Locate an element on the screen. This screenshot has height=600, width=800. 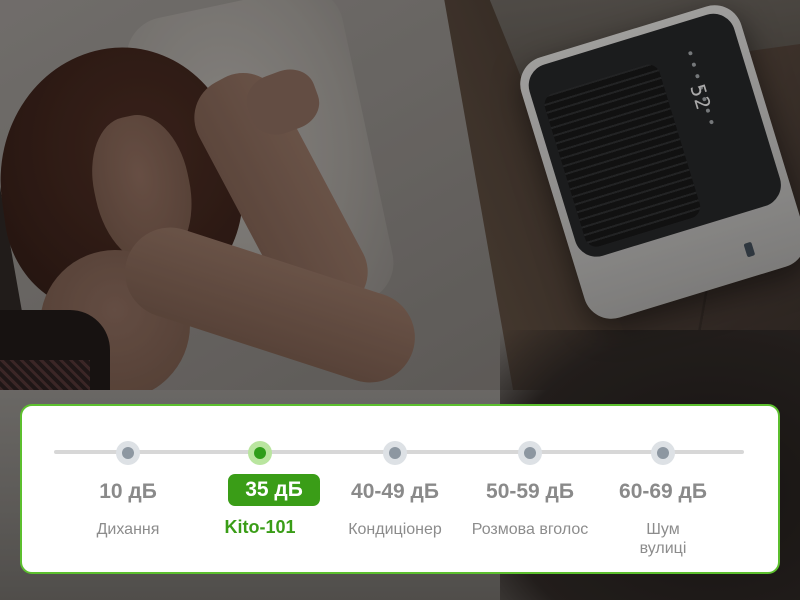
noise-level-value: 40-49 дБ is located at coordinates (395, 491).